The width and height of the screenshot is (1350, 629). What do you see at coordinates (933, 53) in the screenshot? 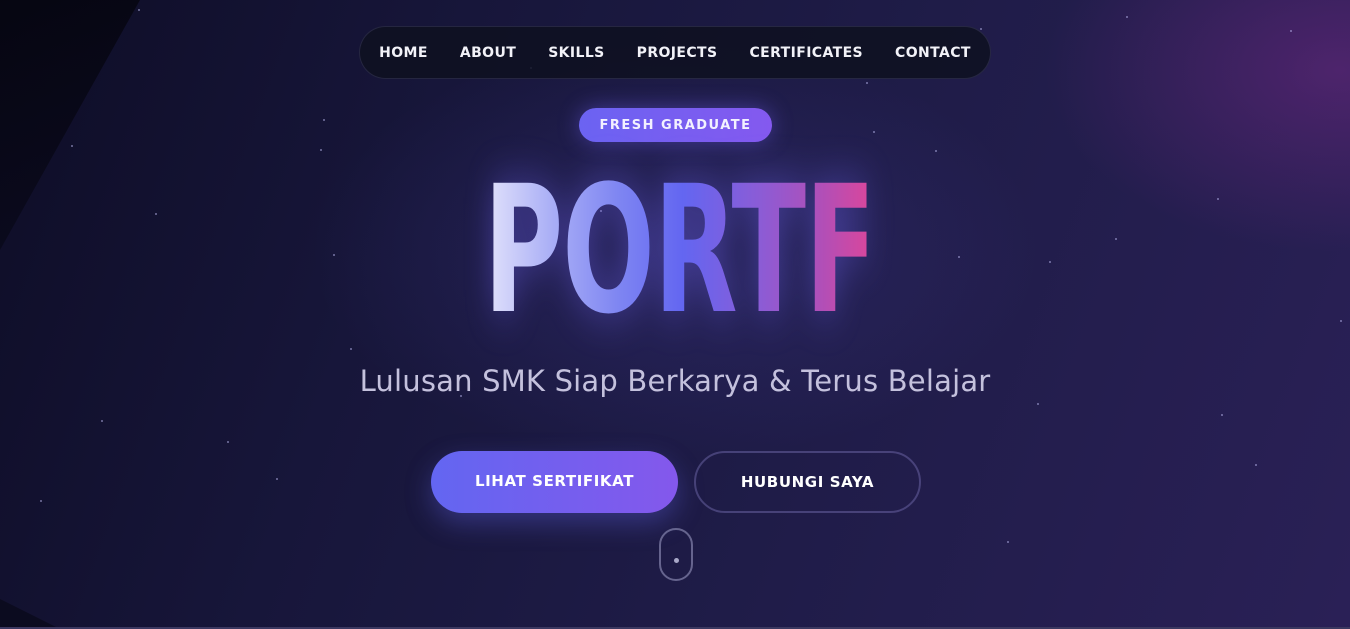
I see `nav-item-contact: CONTACT` at bounding box center [933, 53].